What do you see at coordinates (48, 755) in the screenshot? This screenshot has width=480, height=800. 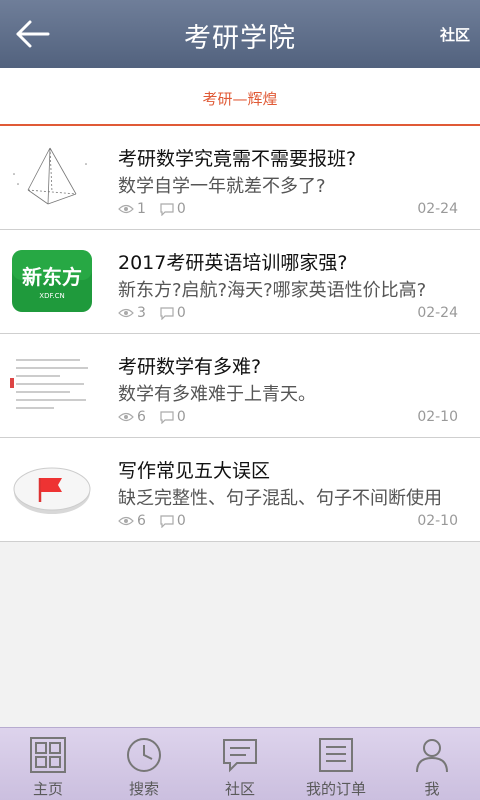 I see `grid-icon` at bounding box center [48, 755].